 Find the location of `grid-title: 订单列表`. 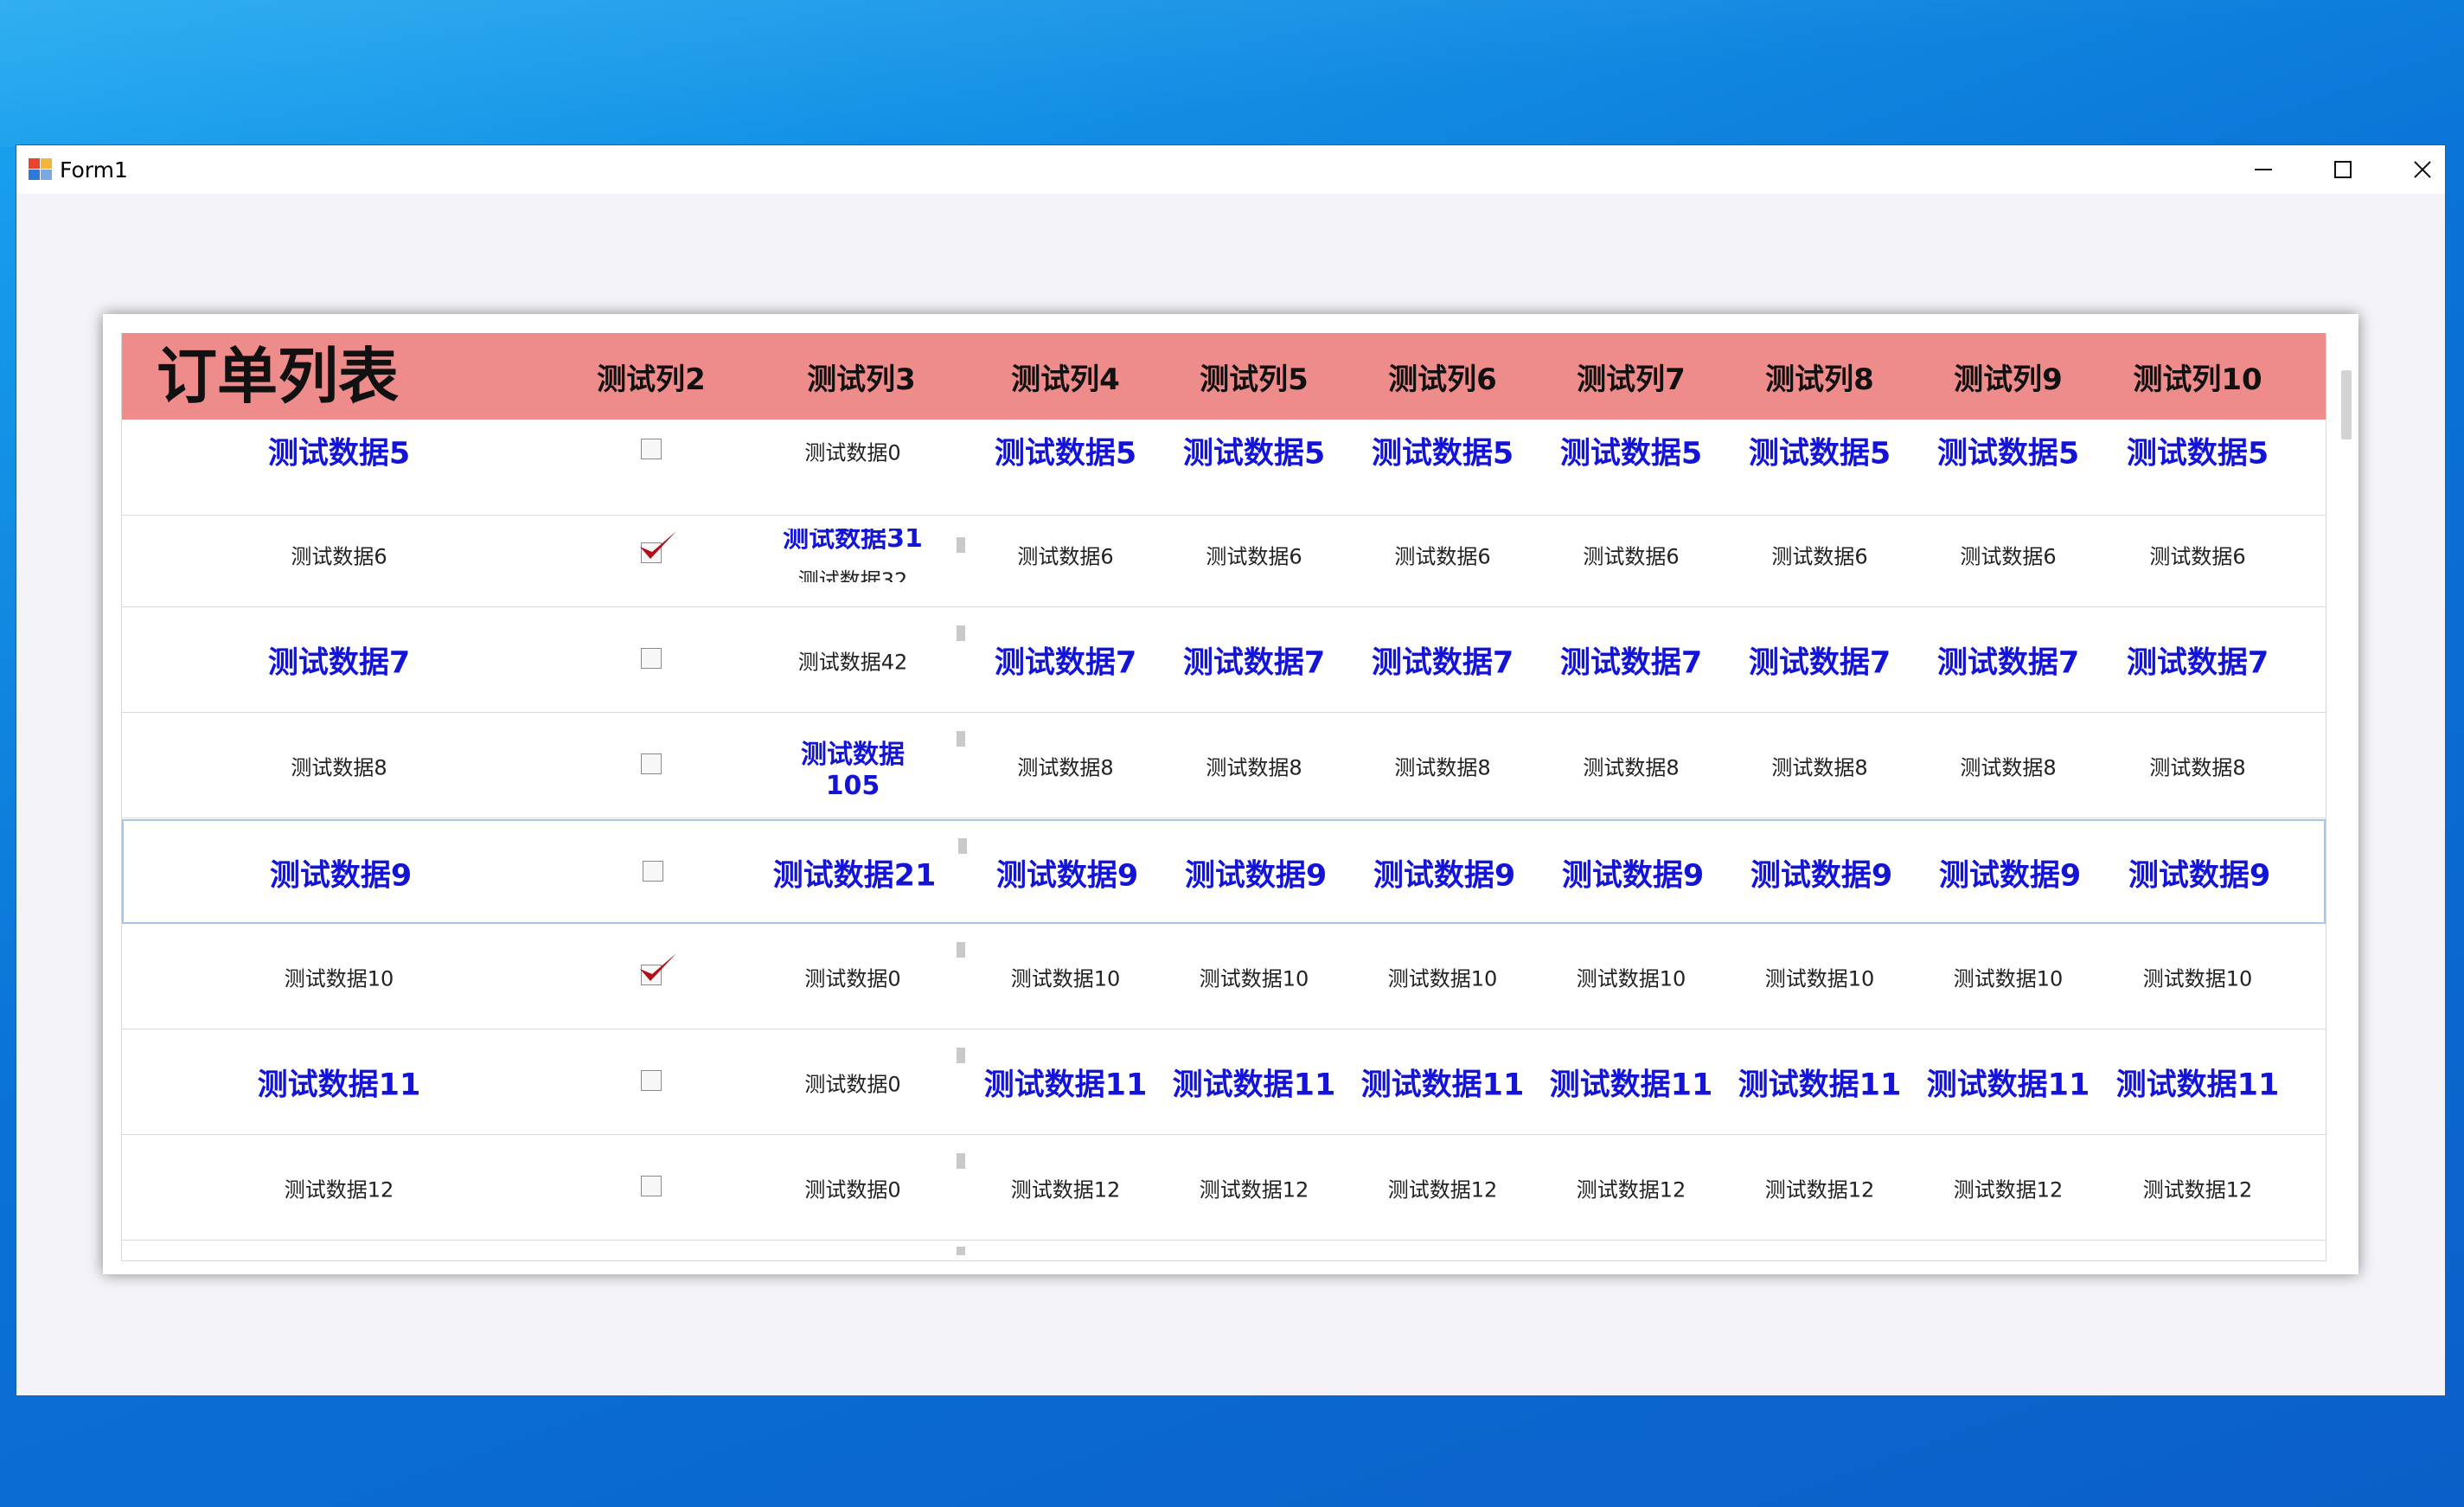

grid-title: 订单列表 is located at coordinates (278, 376).